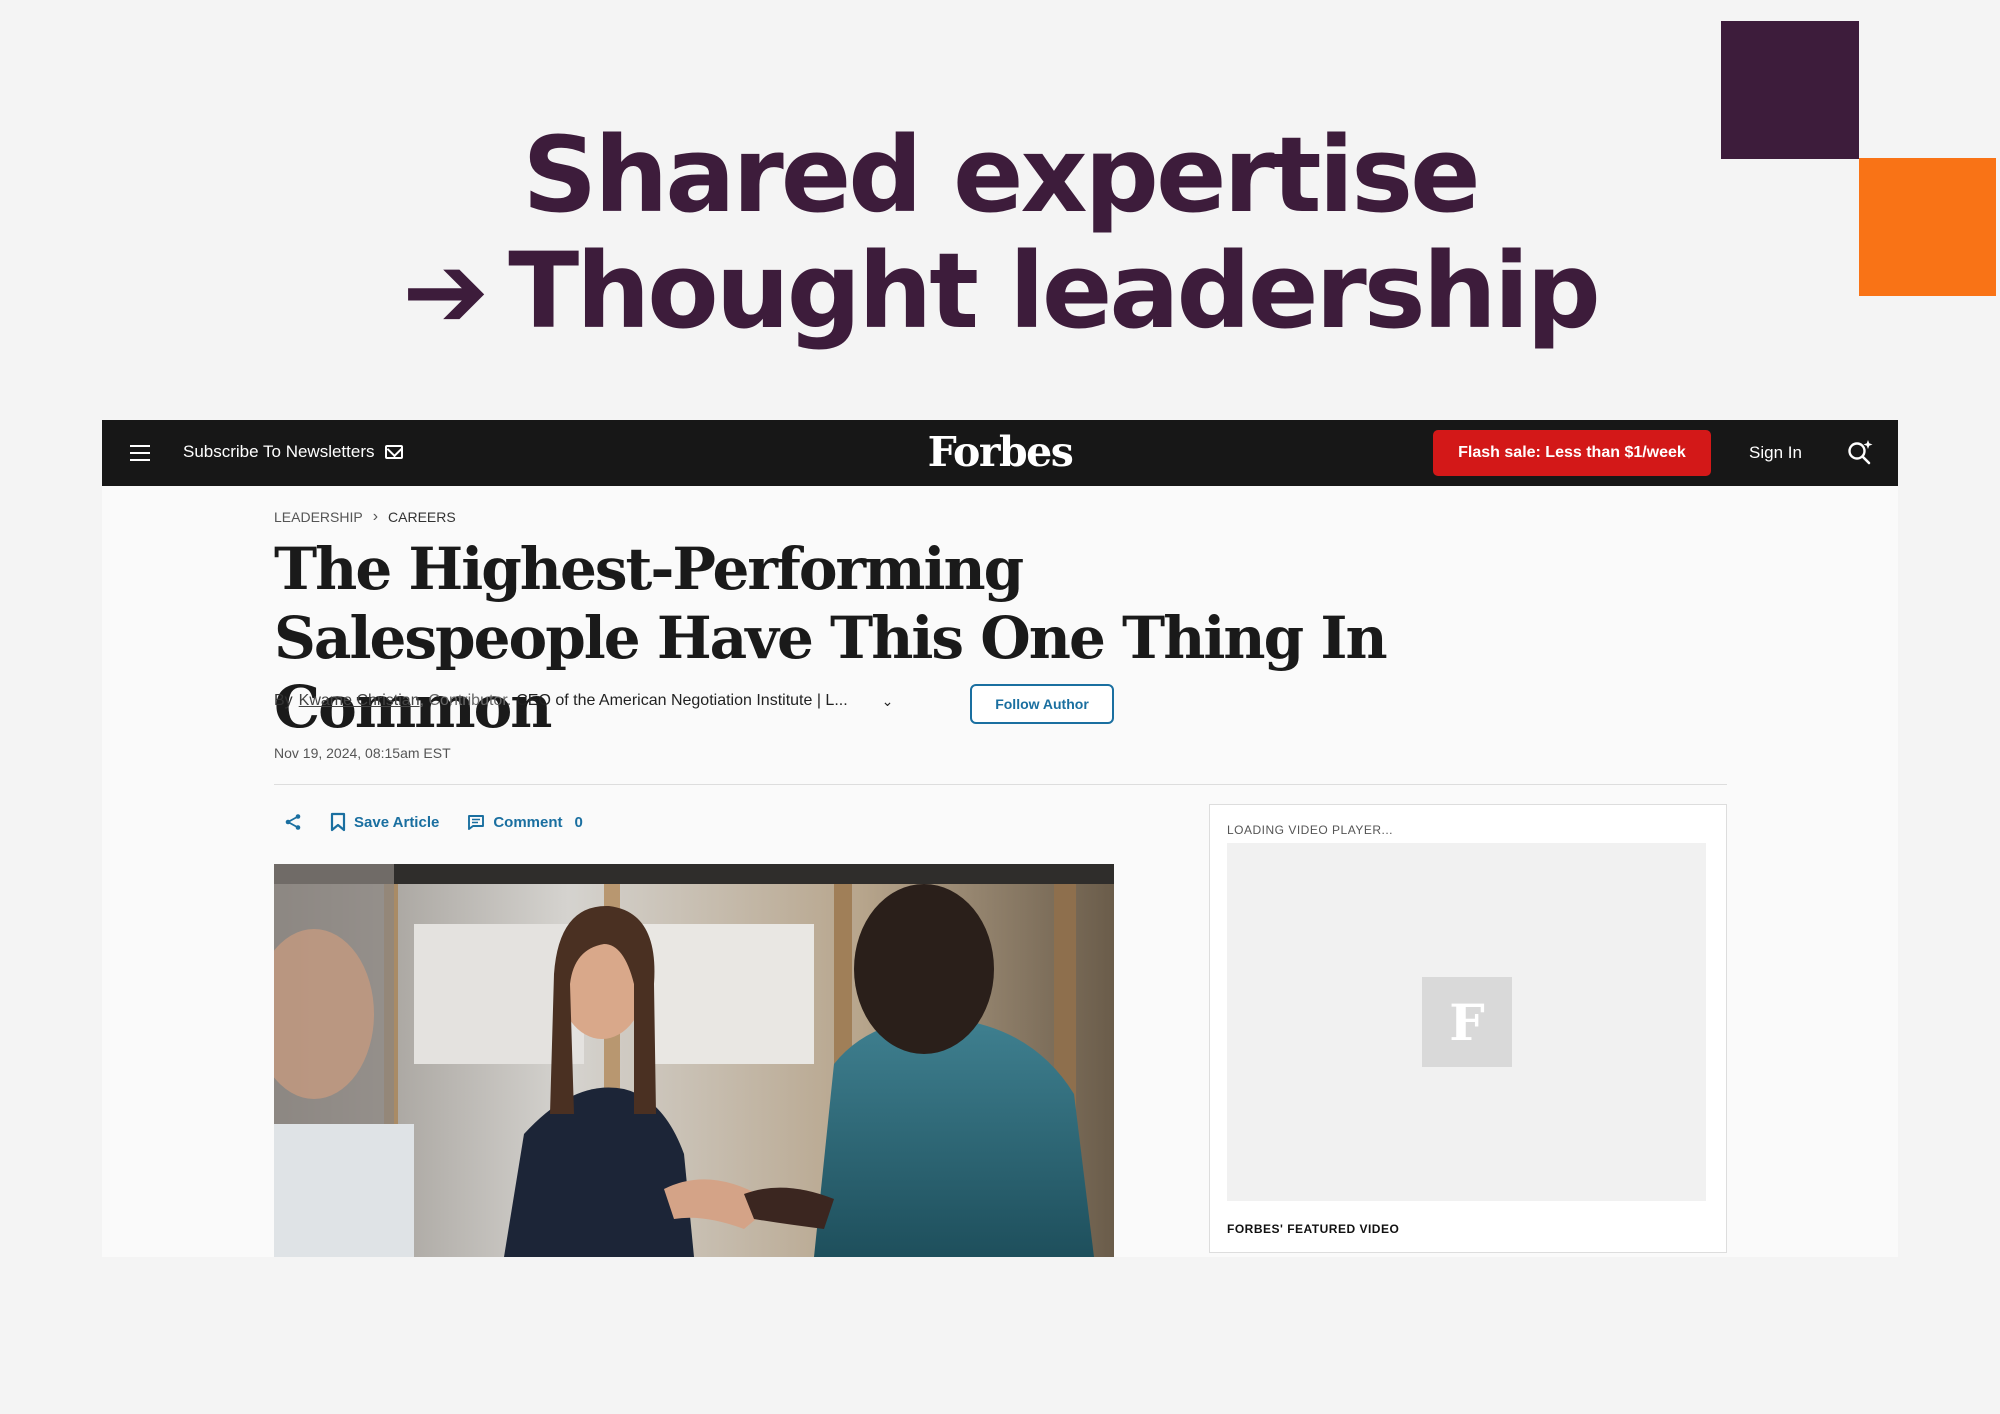  I want to click on comment-icon, so click(476, 822).